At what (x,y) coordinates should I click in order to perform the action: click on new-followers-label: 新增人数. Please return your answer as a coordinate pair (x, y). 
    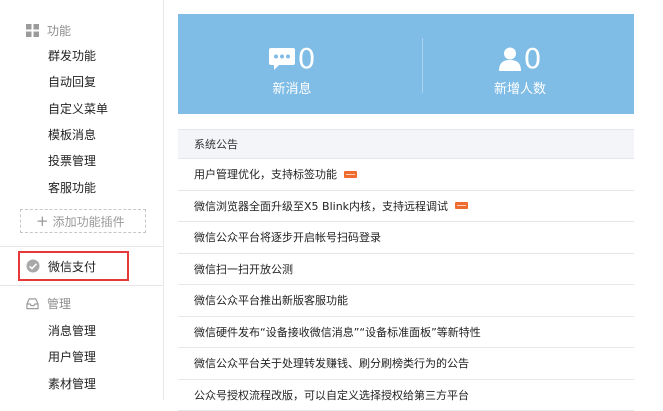
    Looking at the image, I should click on (520, 87).